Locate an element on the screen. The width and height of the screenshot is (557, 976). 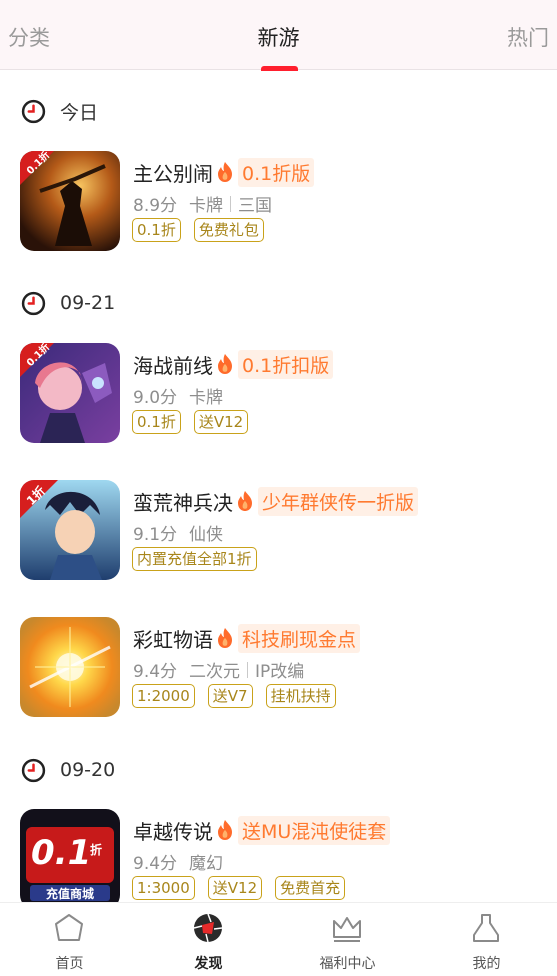
date-label: 09-21 is located at coordinates (88, 303).